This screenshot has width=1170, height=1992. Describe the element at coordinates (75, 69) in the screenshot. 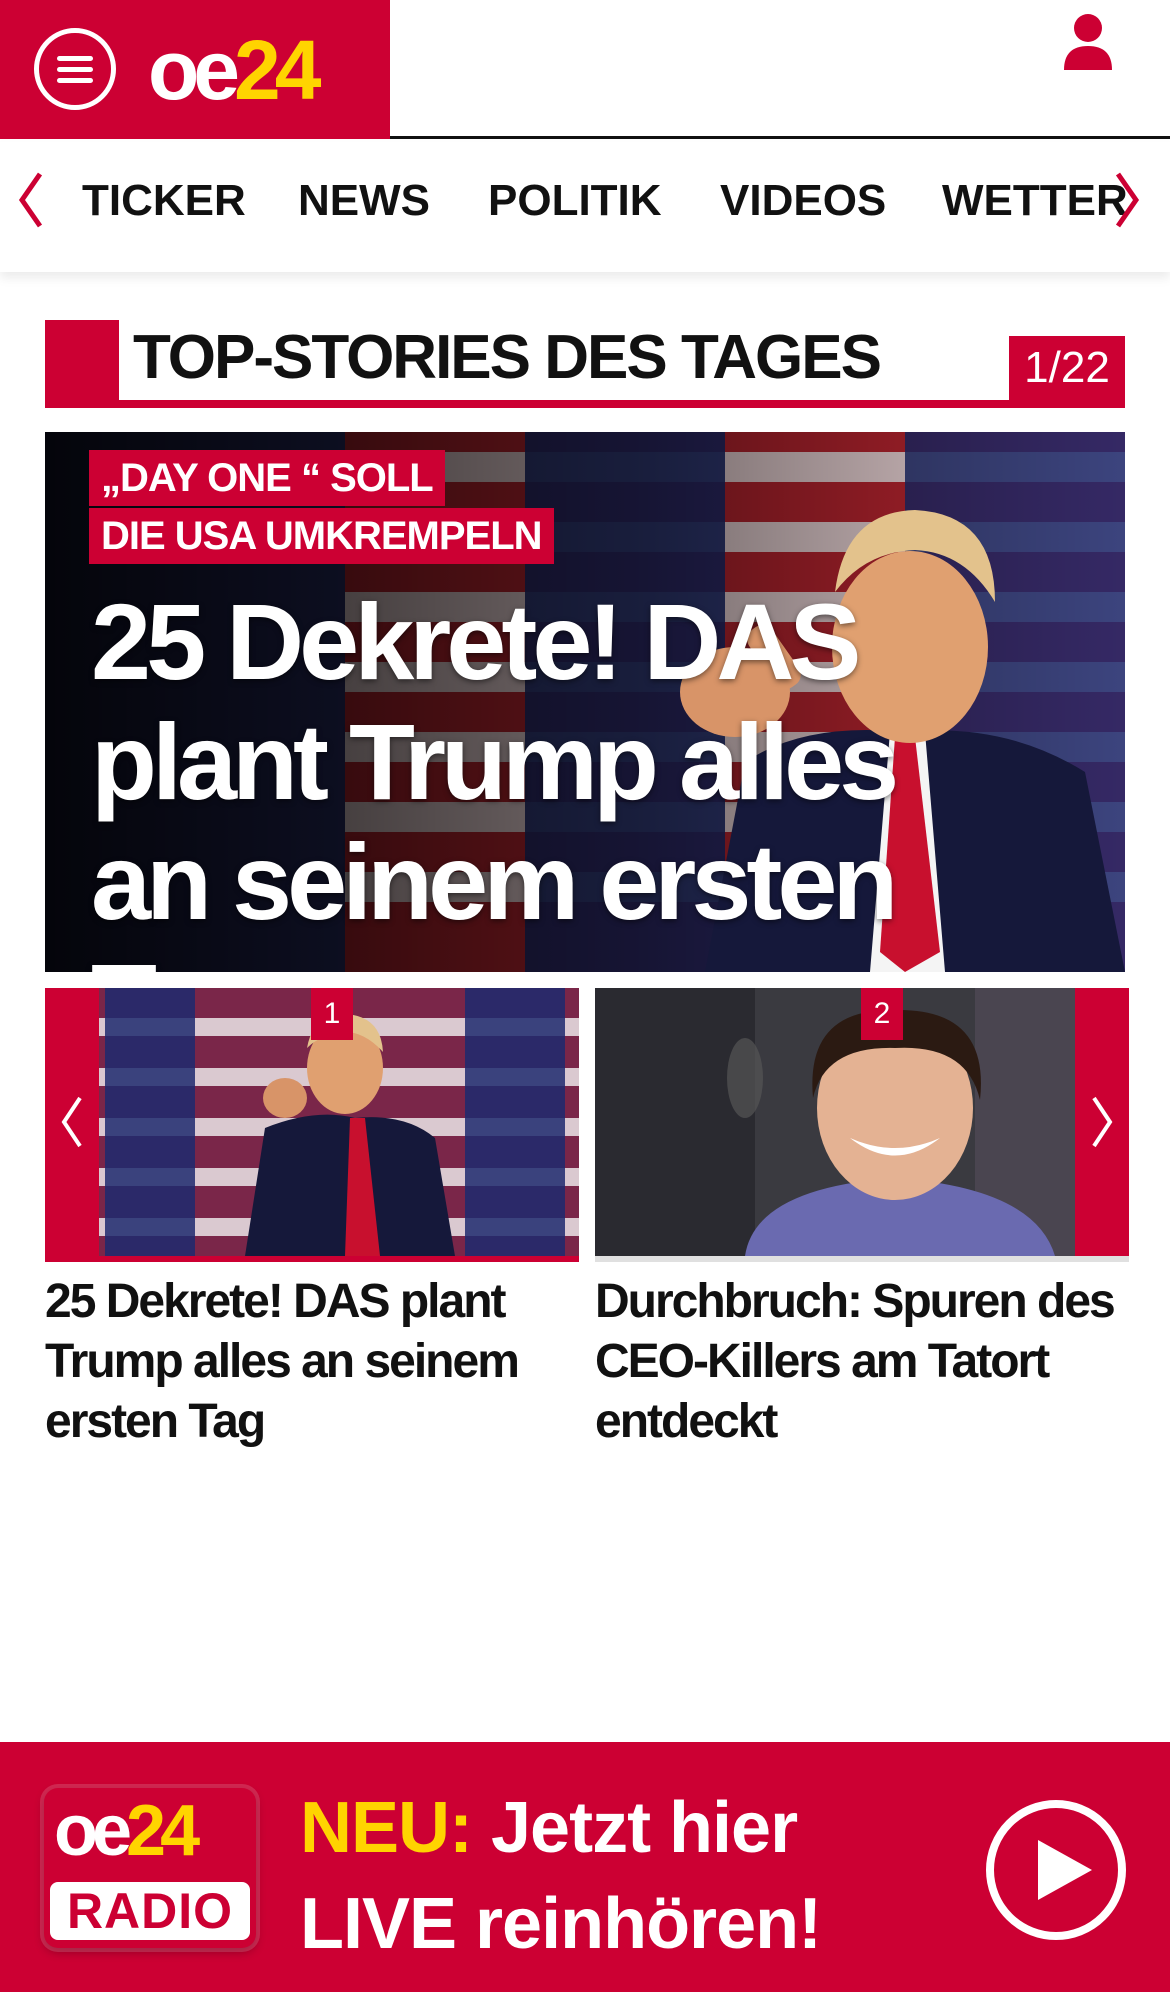

I see `hamburger-menu-icon` at that location.